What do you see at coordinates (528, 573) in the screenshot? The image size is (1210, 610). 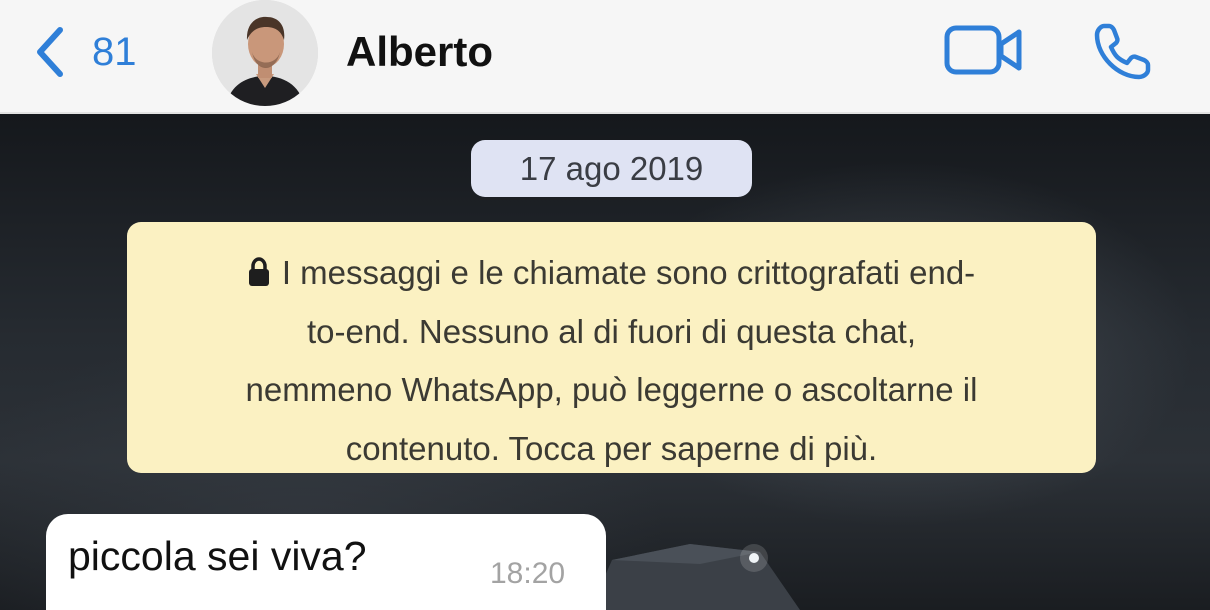 I see `message-timestamp: 18:20` at bounding box center [528, 573].